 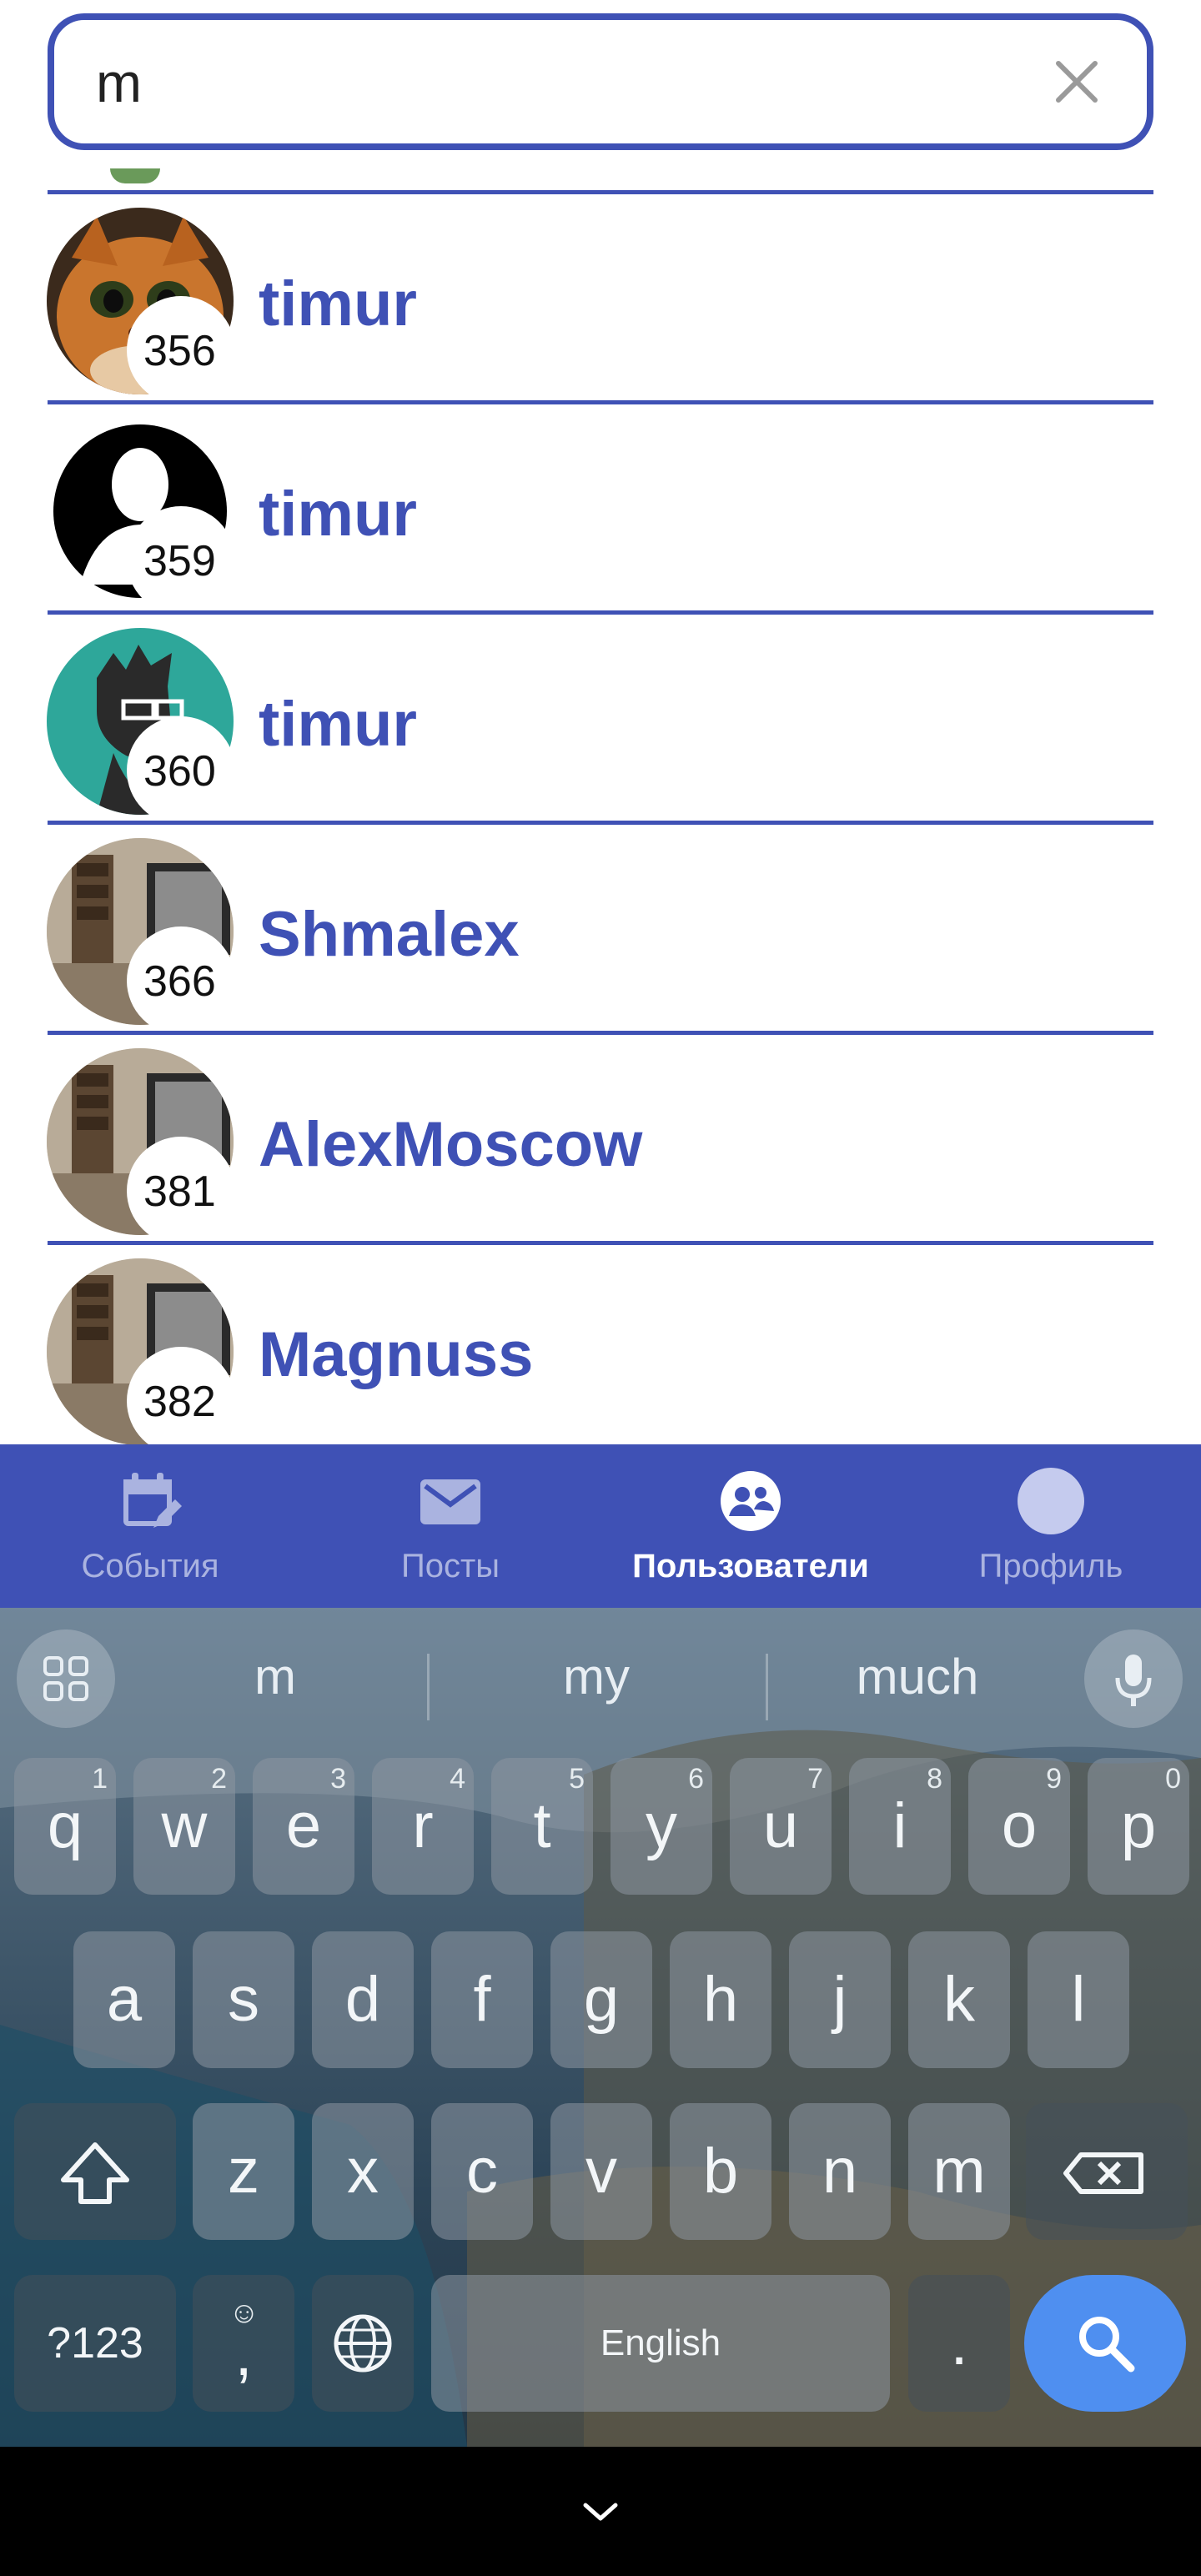 I want to click on key-b: b, so click(x=721, y=2171).